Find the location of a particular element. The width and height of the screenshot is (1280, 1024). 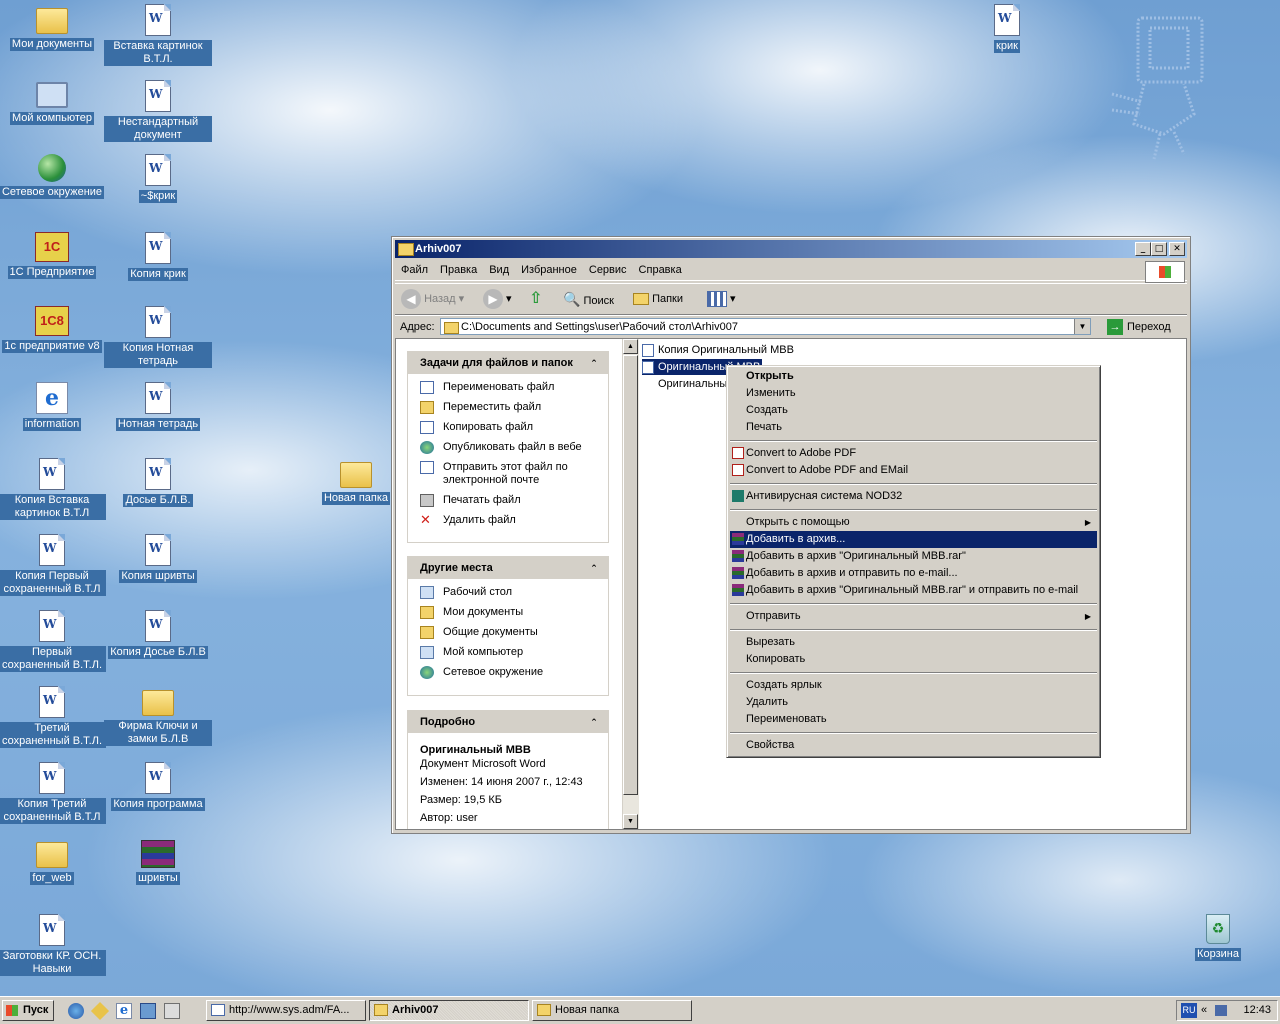

desktop-icon-notebook: Нотная тетрадь is located at coordinates (158, 406).